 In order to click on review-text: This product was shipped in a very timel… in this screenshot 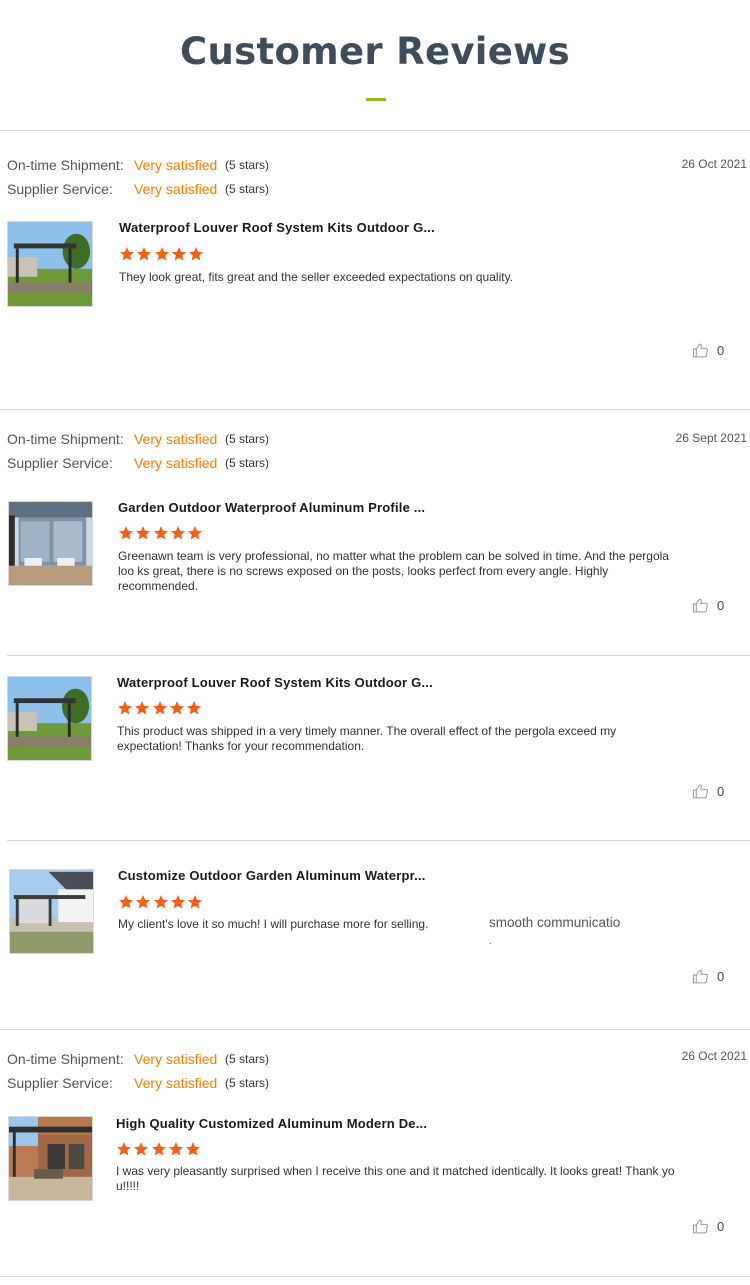, I will do `click(367, 738)`.